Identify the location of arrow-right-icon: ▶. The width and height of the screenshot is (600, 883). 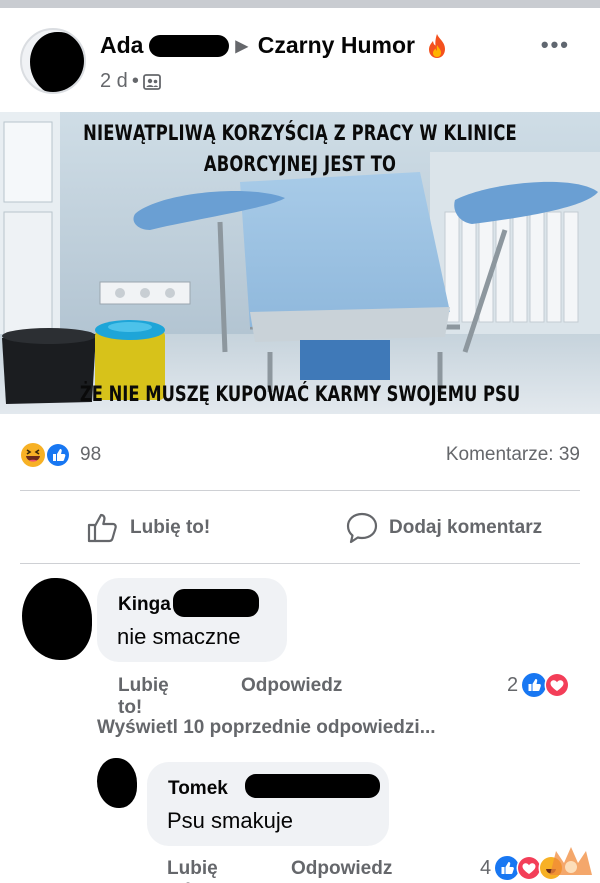
(241, 46).